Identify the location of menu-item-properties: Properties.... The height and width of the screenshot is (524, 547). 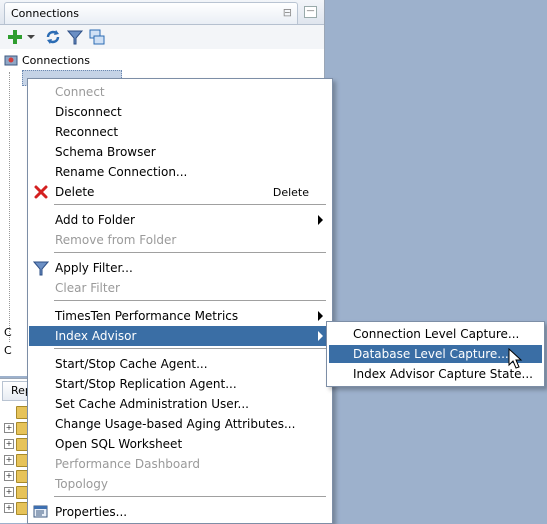
(180, 512).